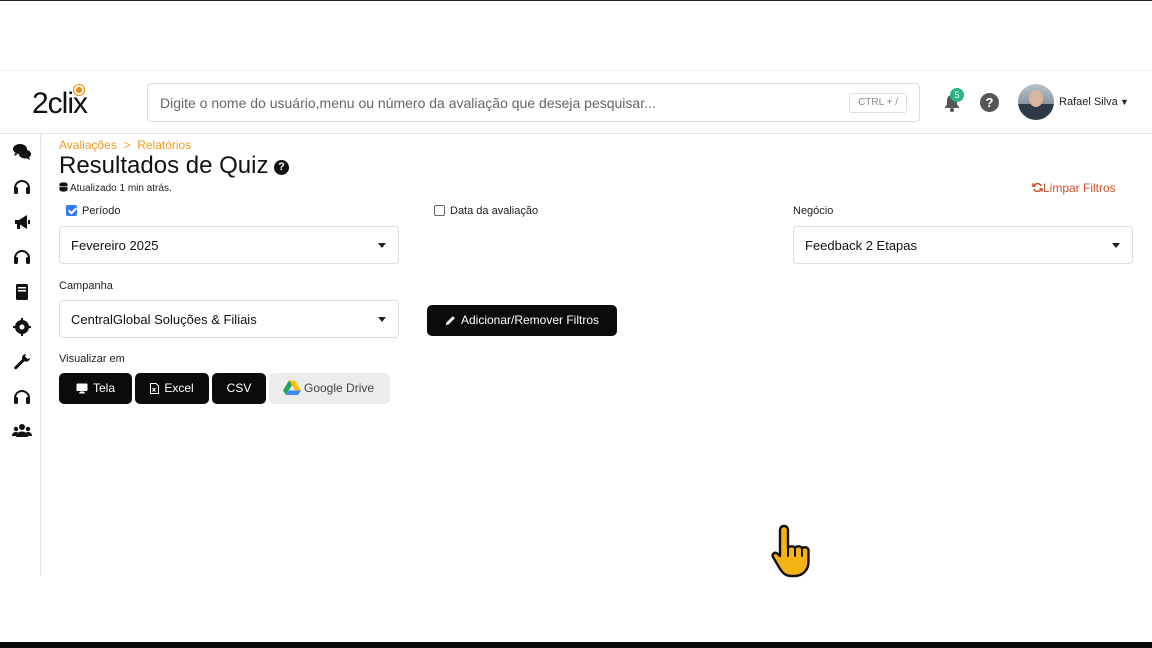 The image size is (1152, 648). I want to click on period-checkbox-row: Período, so click(93, 211).